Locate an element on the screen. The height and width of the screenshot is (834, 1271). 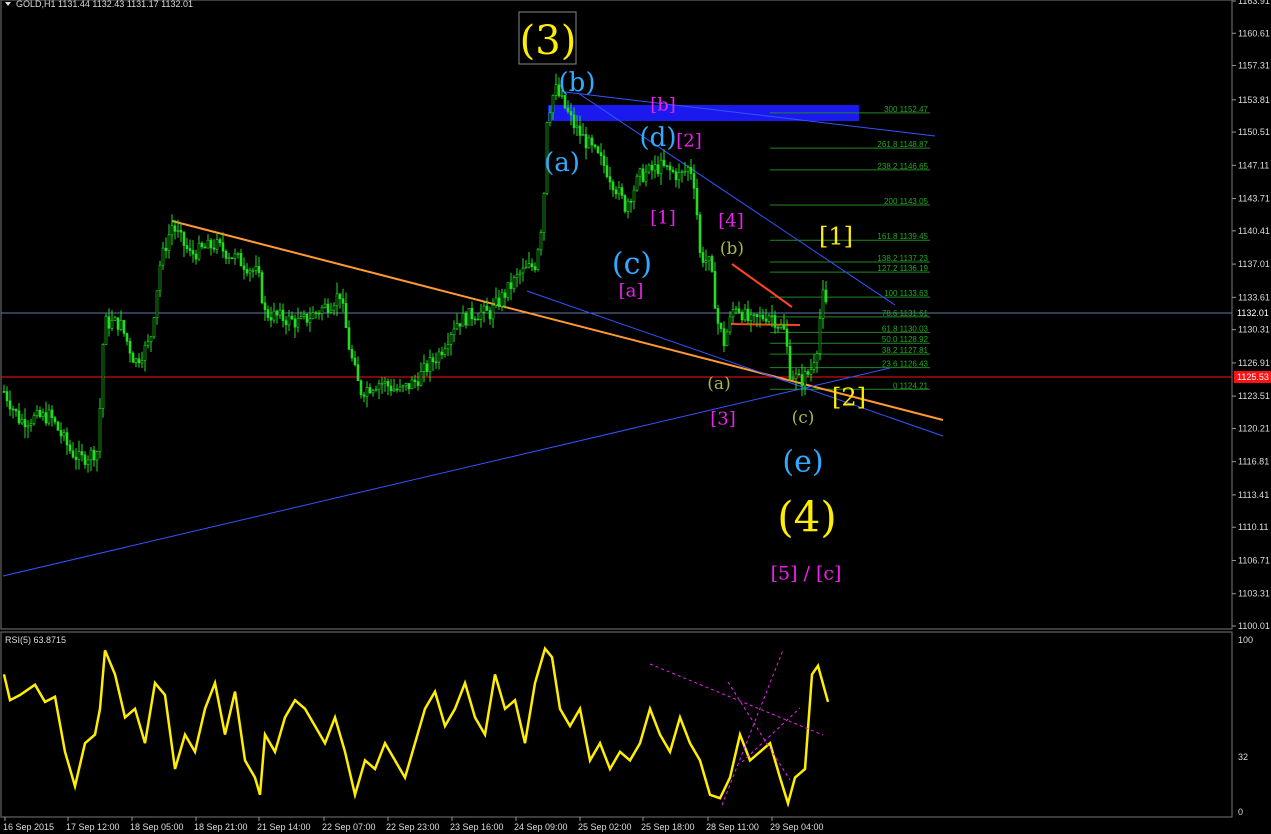
price-axis-label: 1126.91 is located at coordinates (1254, 363).